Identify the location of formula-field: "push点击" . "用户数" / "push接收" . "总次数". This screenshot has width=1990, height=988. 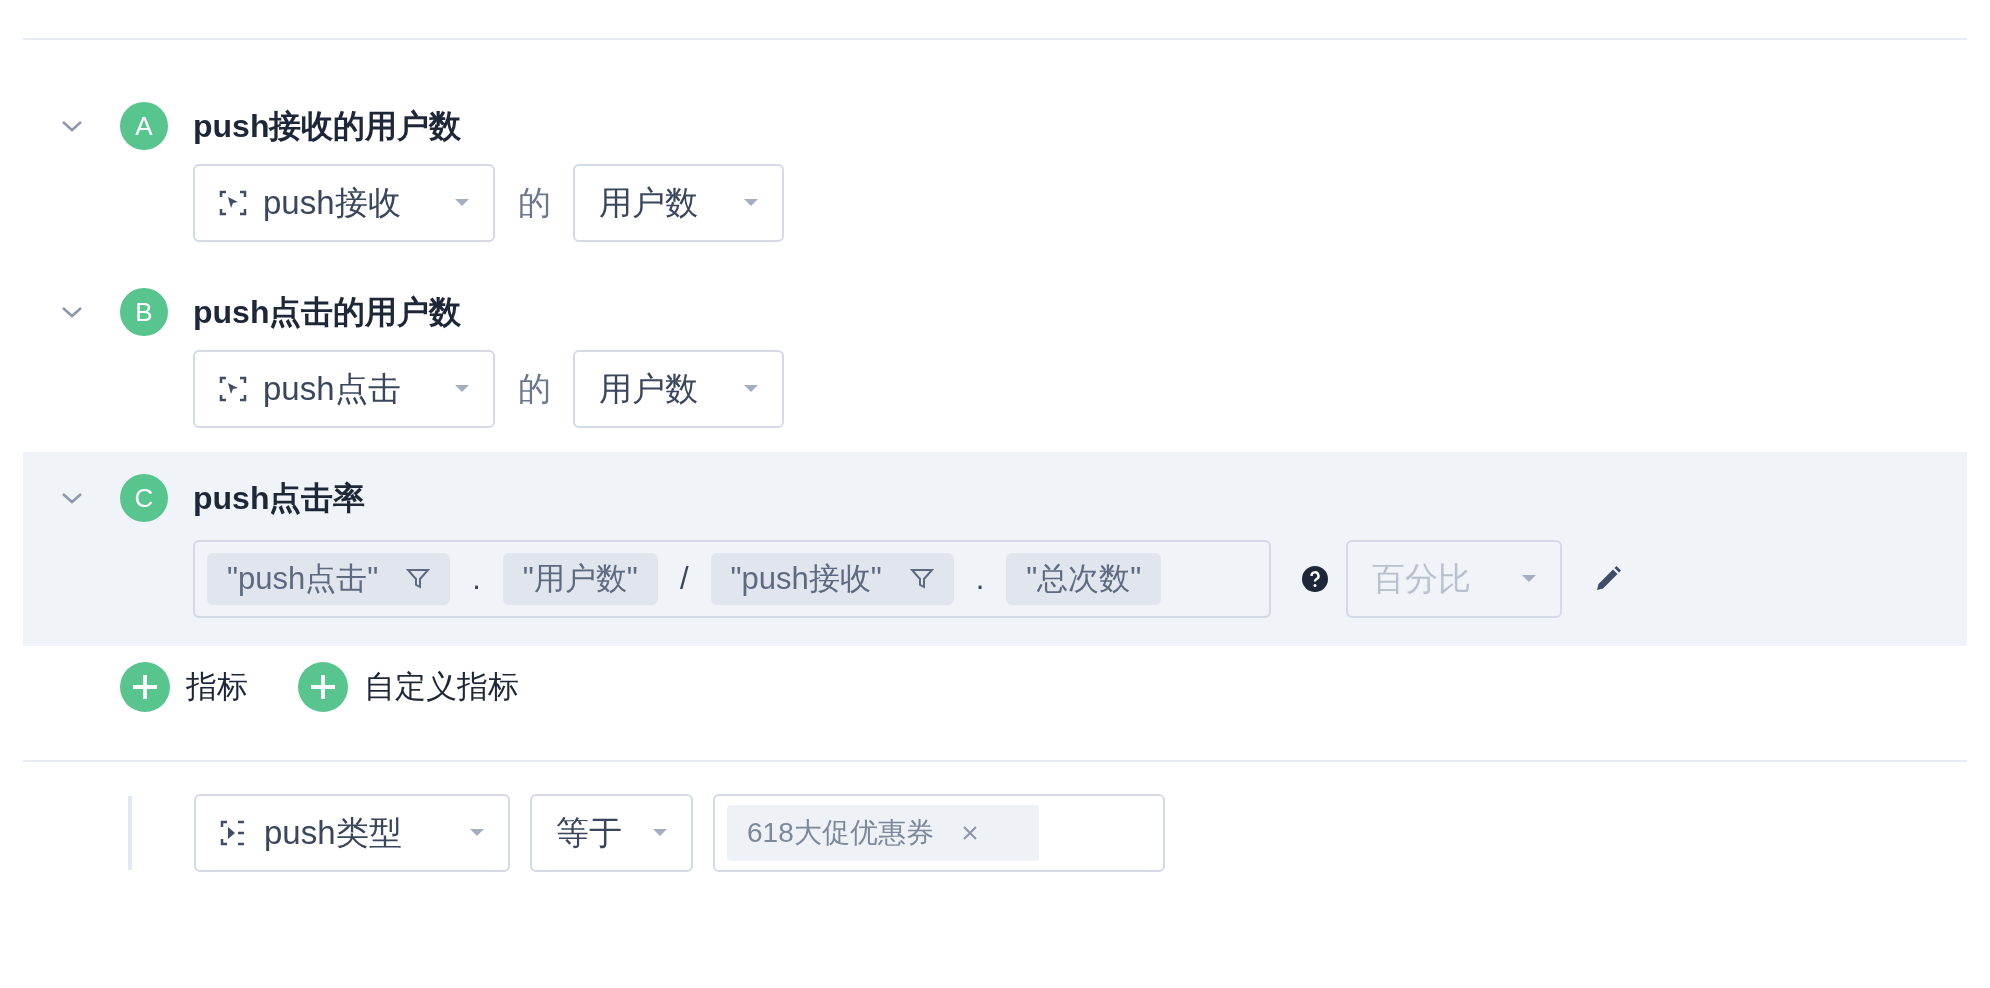
(732, 579).